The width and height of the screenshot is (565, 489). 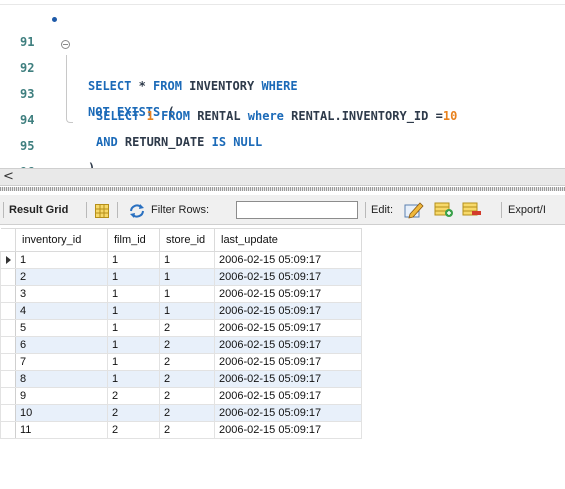 I want to click on table-row: 6 1 2 2006-02-15 05:09:17, so click(x=181, y=345).